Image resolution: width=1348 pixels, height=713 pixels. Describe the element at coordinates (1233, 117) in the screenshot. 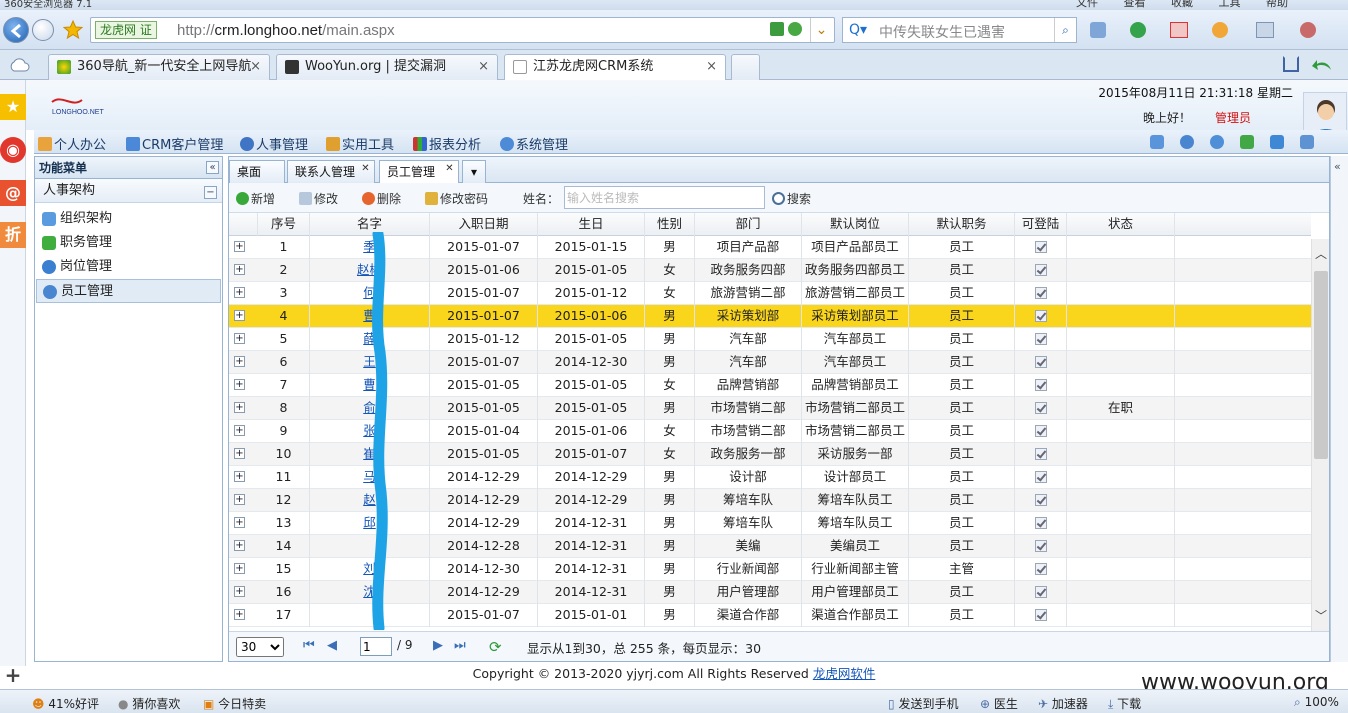

I see `current-user: 管理员` at that location.